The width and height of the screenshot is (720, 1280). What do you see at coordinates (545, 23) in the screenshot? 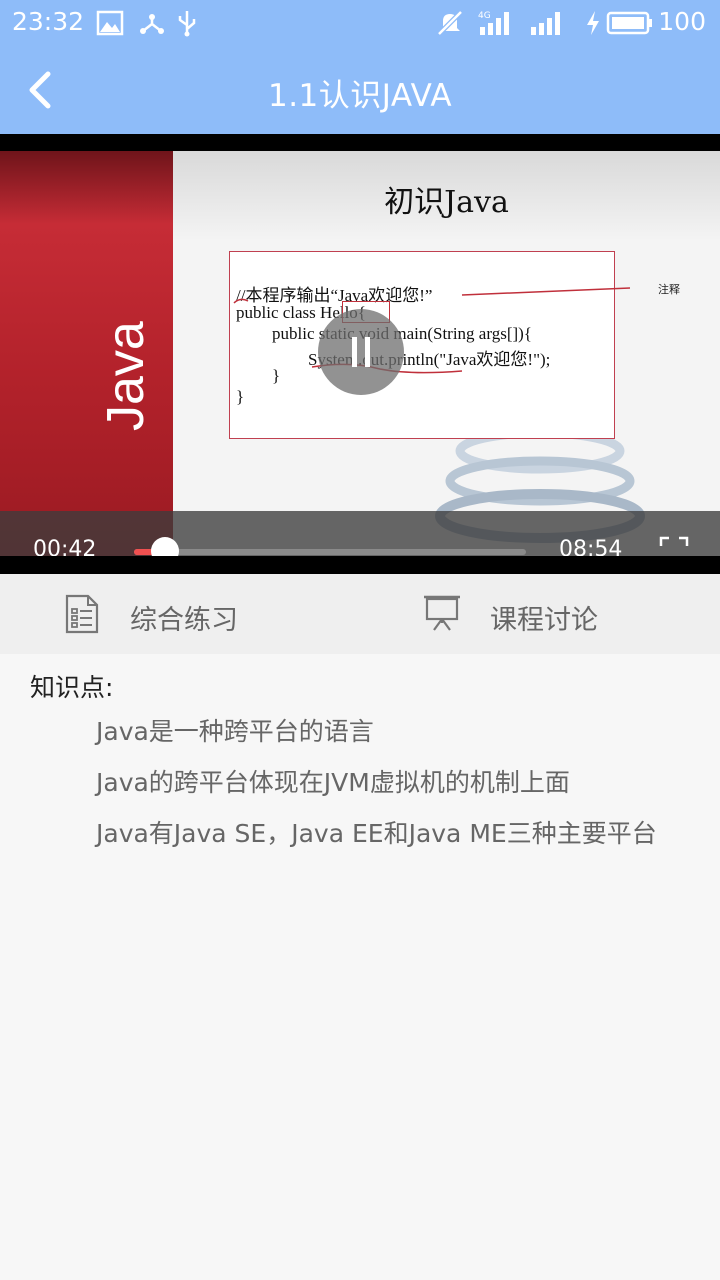
I see `signal-icon` at bounding box center [545, 23].